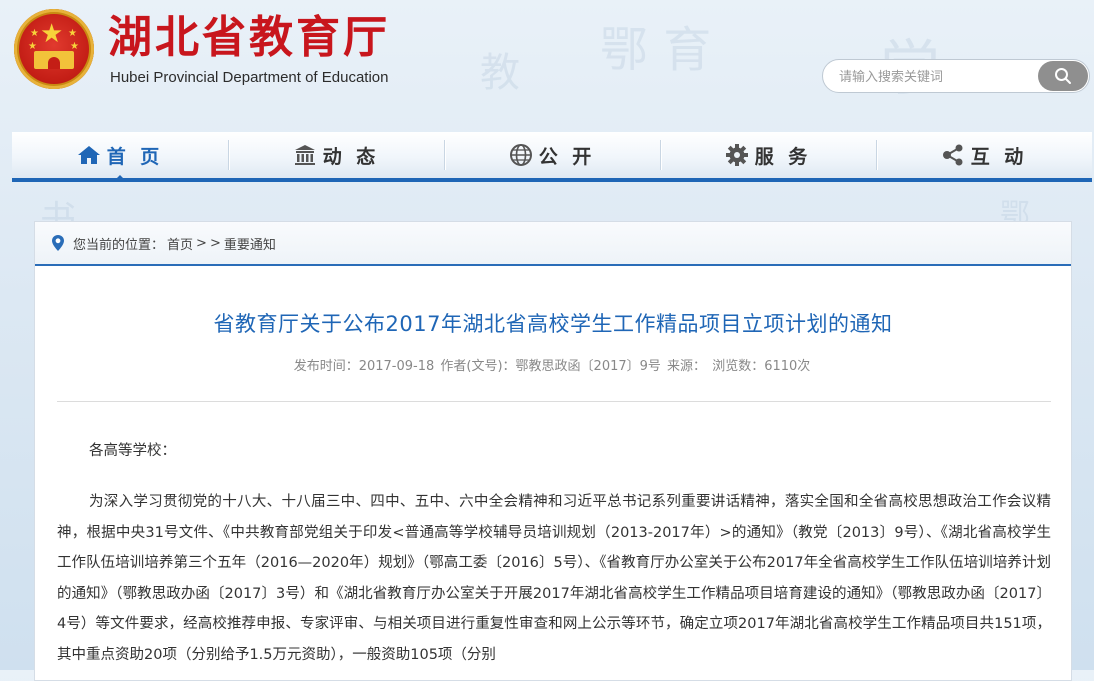 The height and width of the screenshot is (681, 1094). What do you see at coordinates (783, 156) in the screenshot?
I see `nav-item-label: 服 务` at bounding box center [783, 156].